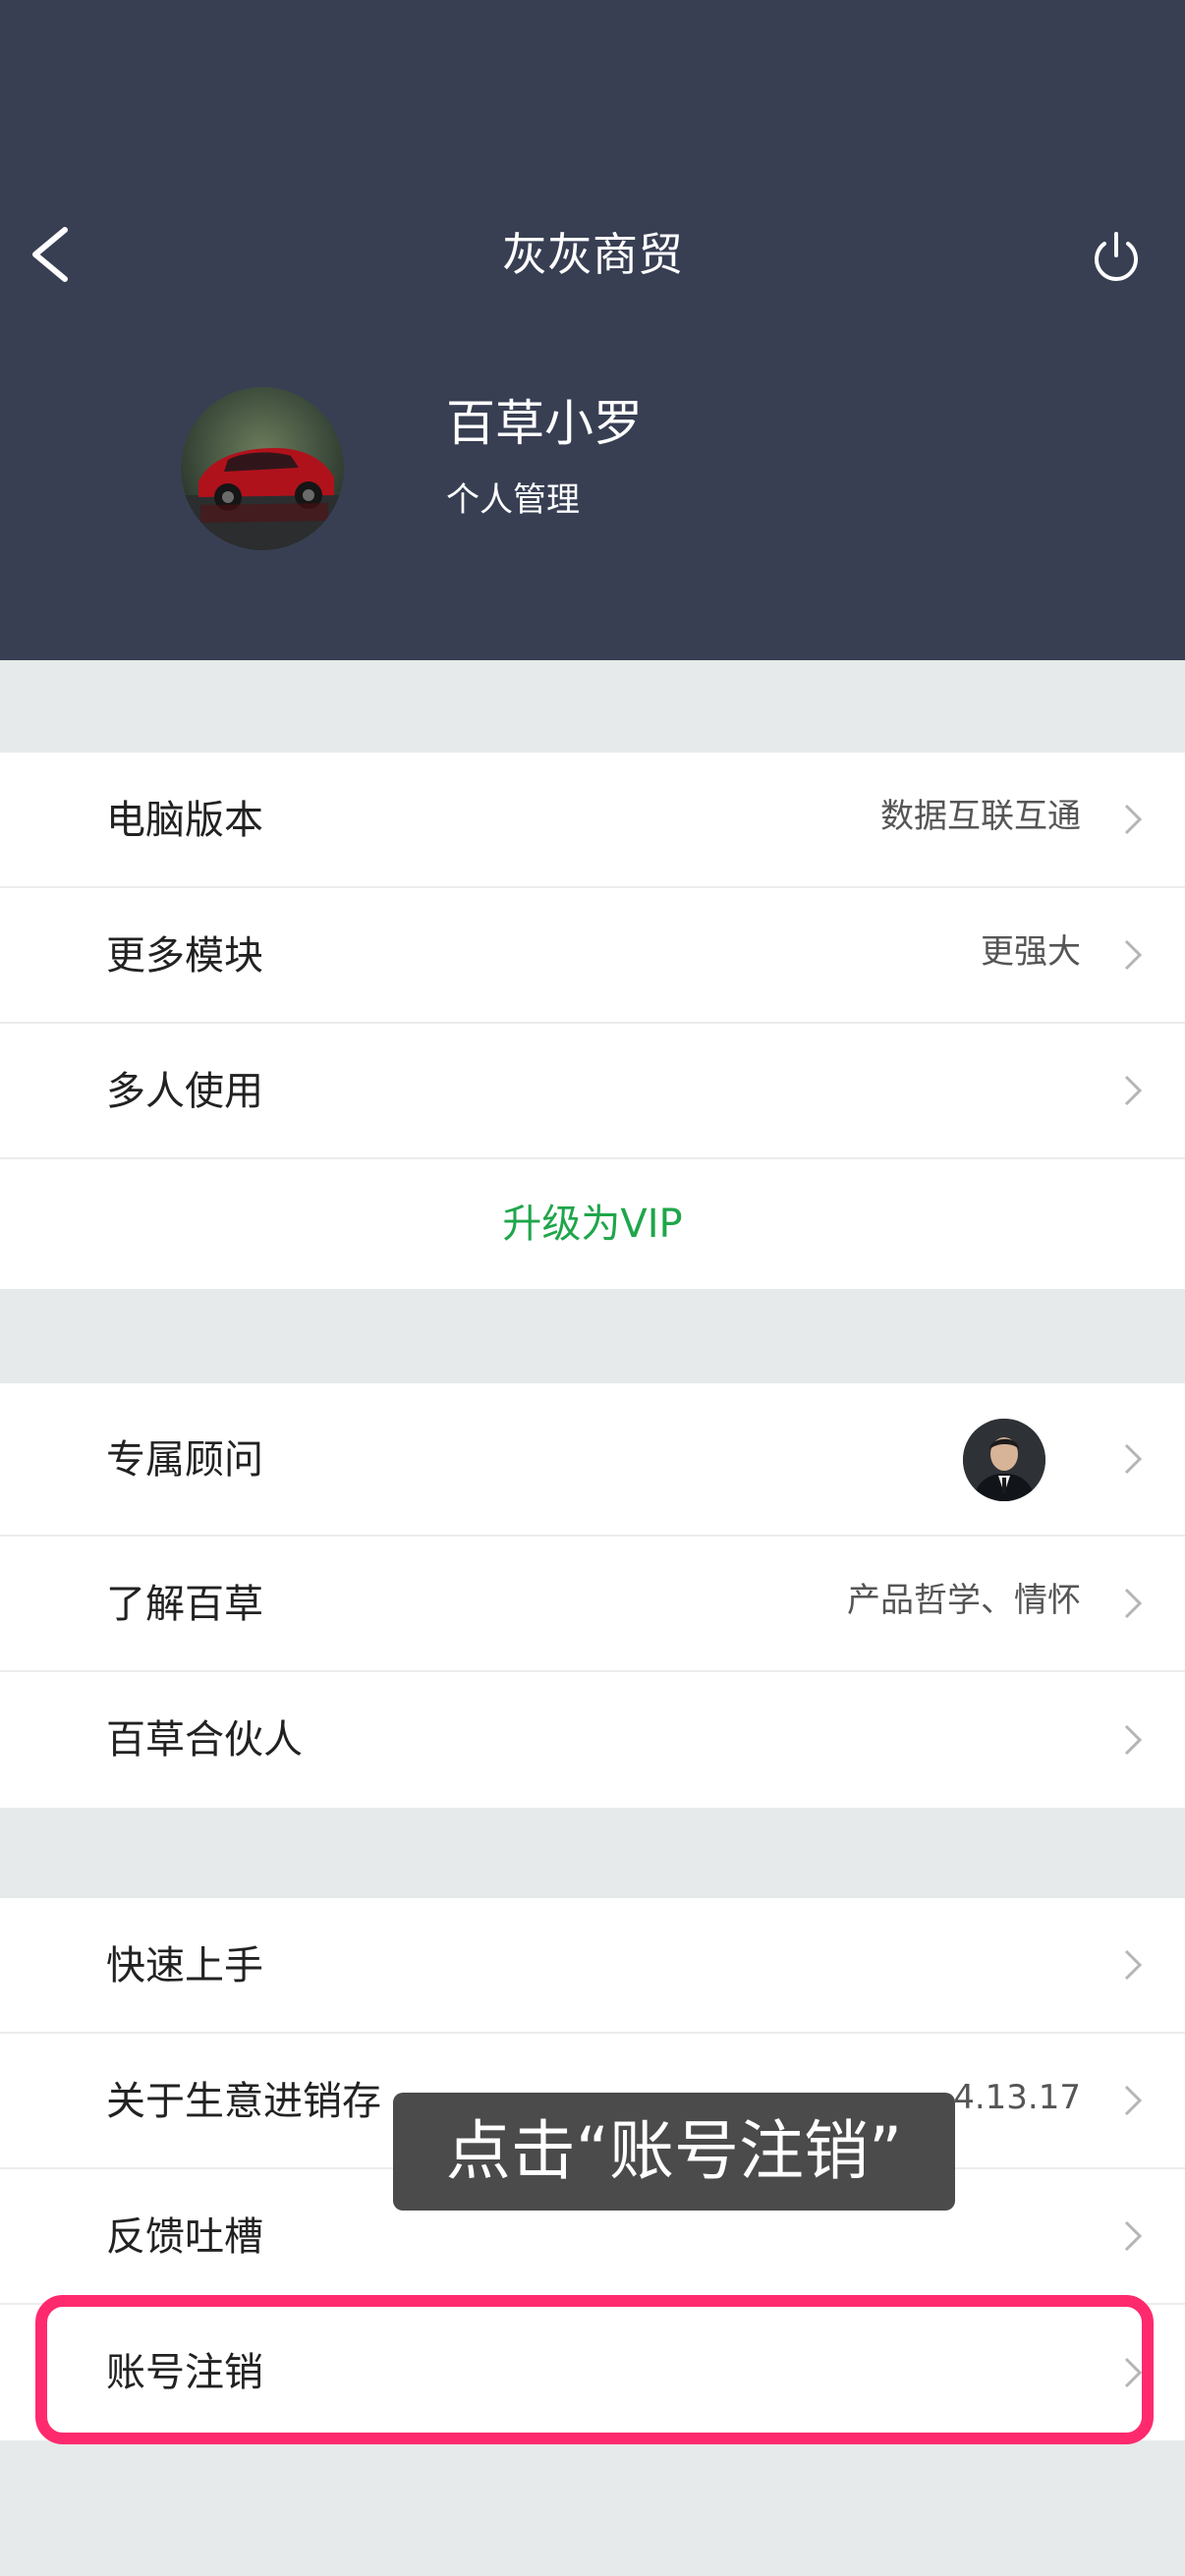 The image size is (1185, 2576). I want to click on menu-item-label: 电脑版本, so click(184, 820).